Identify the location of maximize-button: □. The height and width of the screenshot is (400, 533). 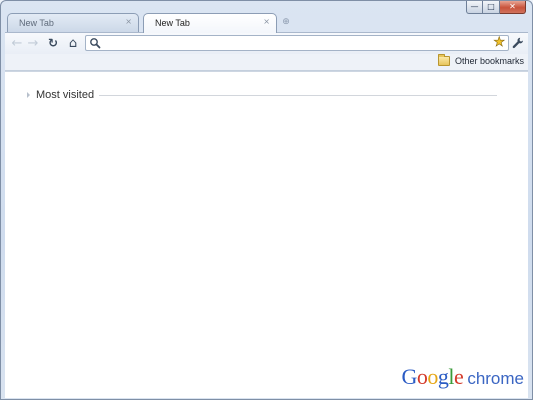
(491, 7).